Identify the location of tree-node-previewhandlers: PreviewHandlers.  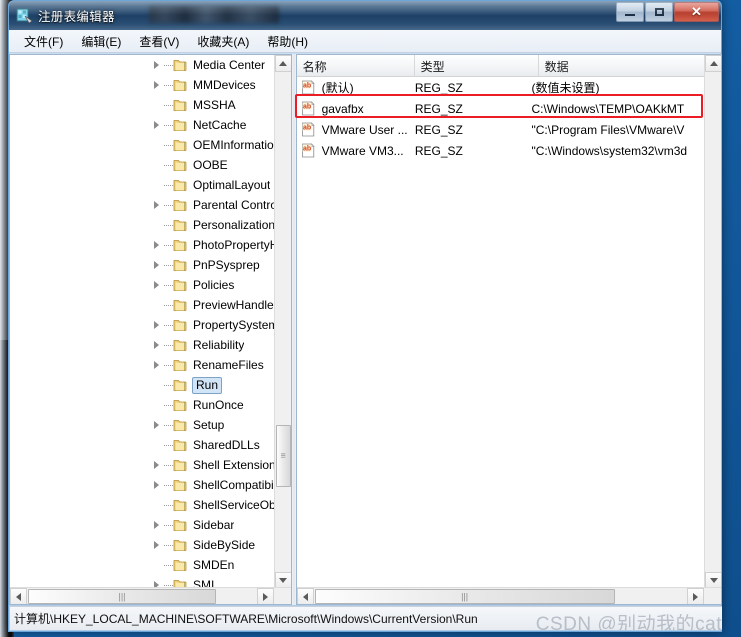
(143, 305).